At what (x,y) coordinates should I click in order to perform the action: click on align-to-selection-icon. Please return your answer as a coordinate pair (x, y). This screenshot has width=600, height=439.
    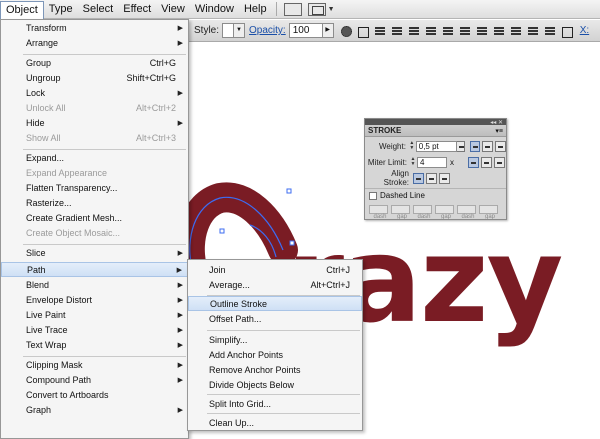
    Looking at the image, I should click on (363, 31).